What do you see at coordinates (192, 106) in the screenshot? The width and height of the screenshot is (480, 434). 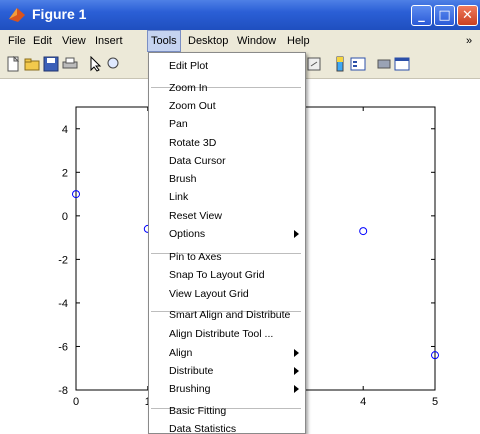 I see `menu-item-label: Zoom Out` at bounding box center [192, 106].